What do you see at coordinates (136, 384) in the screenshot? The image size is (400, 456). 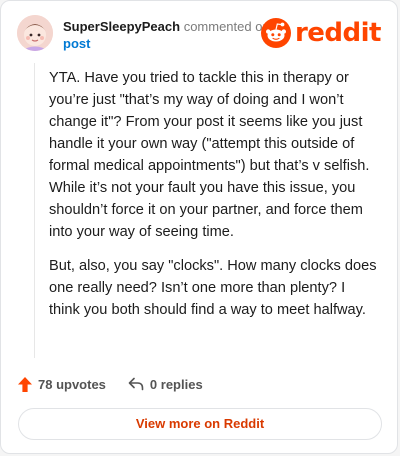 I see `reply-arrow-icon` at bounding box center [136, 384].